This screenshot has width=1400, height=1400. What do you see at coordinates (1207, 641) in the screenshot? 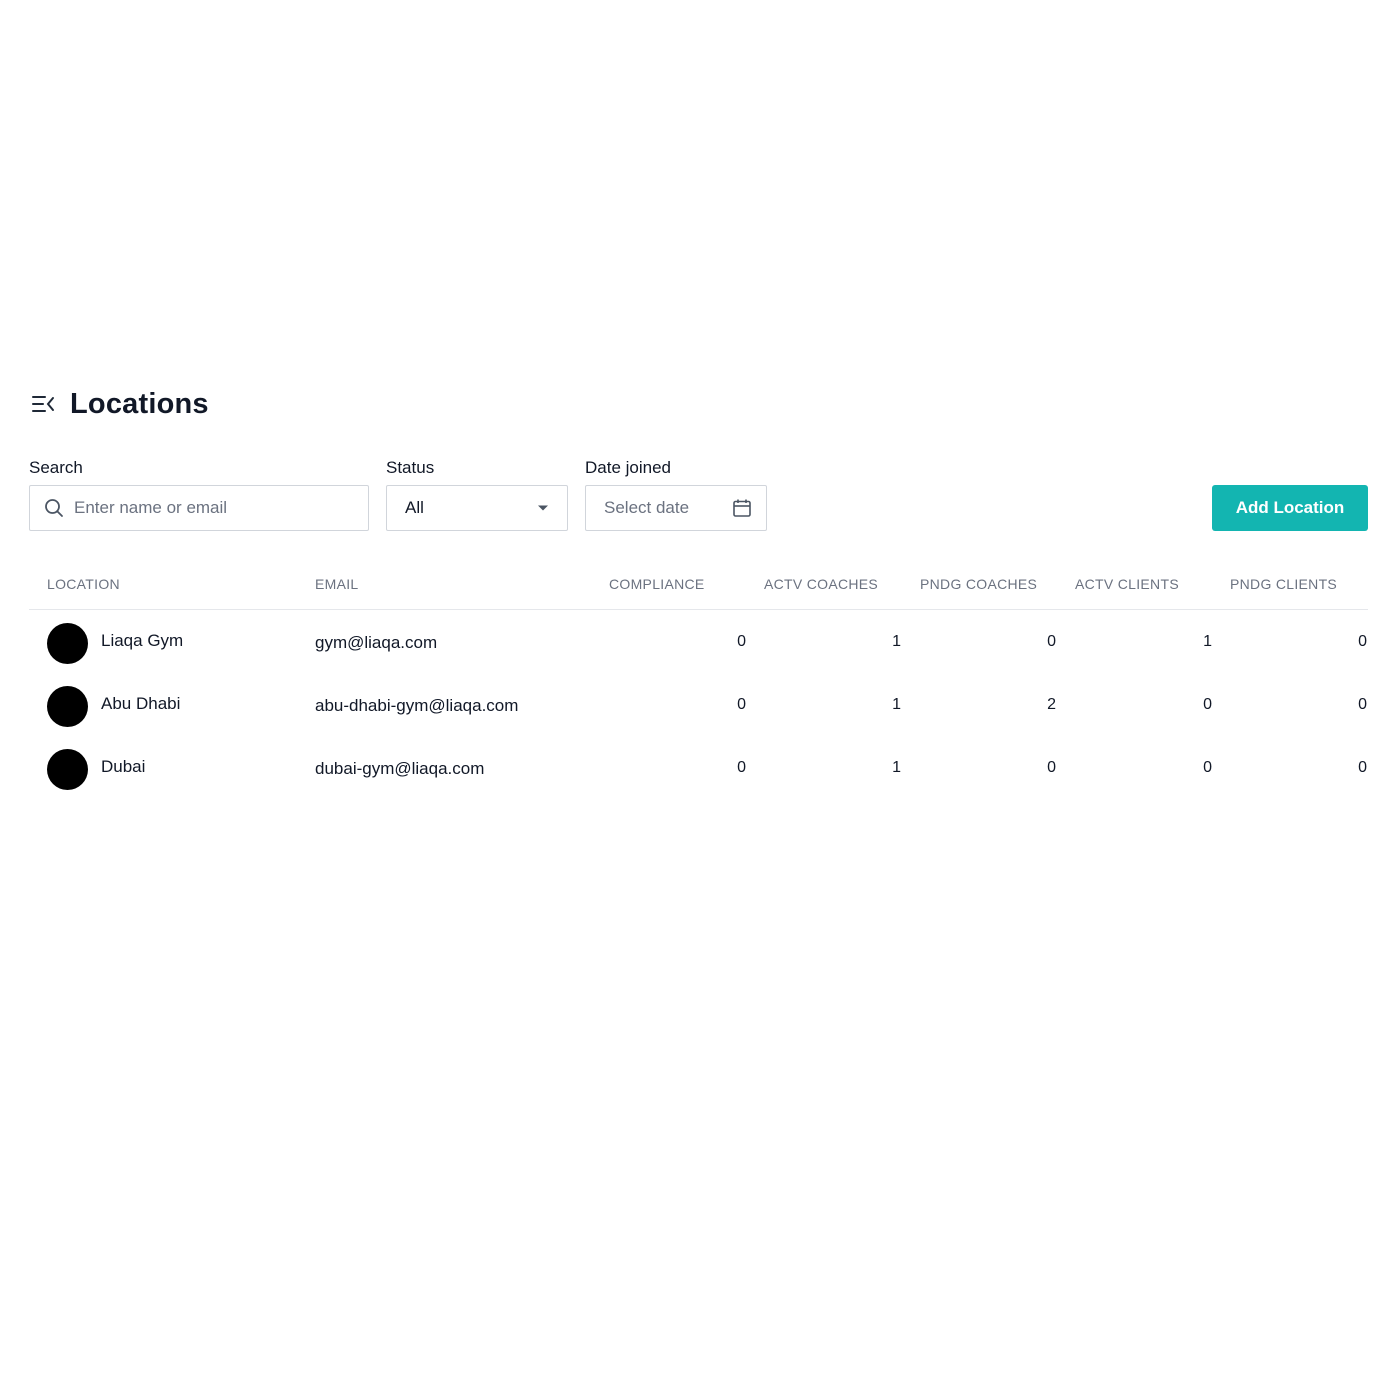
I see `actv-clients-value: 1` at bounding box center [1207, 641].